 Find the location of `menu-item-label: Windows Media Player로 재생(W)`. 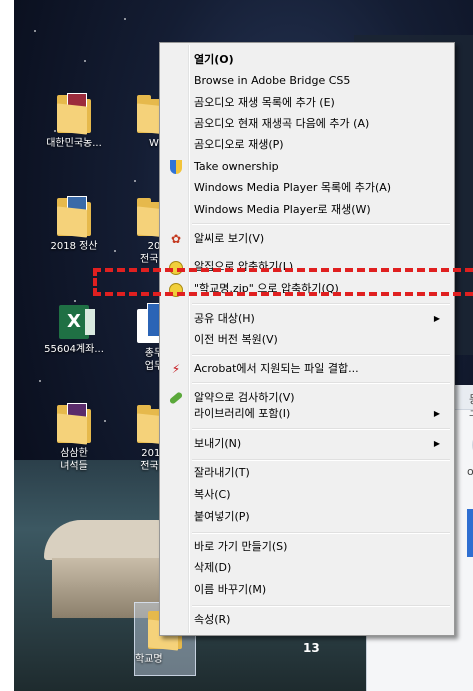

menu-item-label: Windows Media Player로 재생(W) is located at coordinates (282, 209).